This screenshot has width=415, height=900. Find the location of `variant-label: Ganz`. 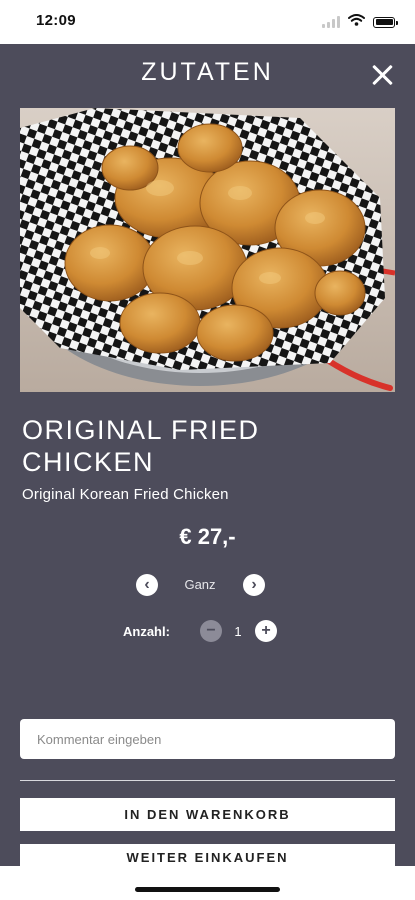

variant-label: Ganz is located at coordinates (200, 584).